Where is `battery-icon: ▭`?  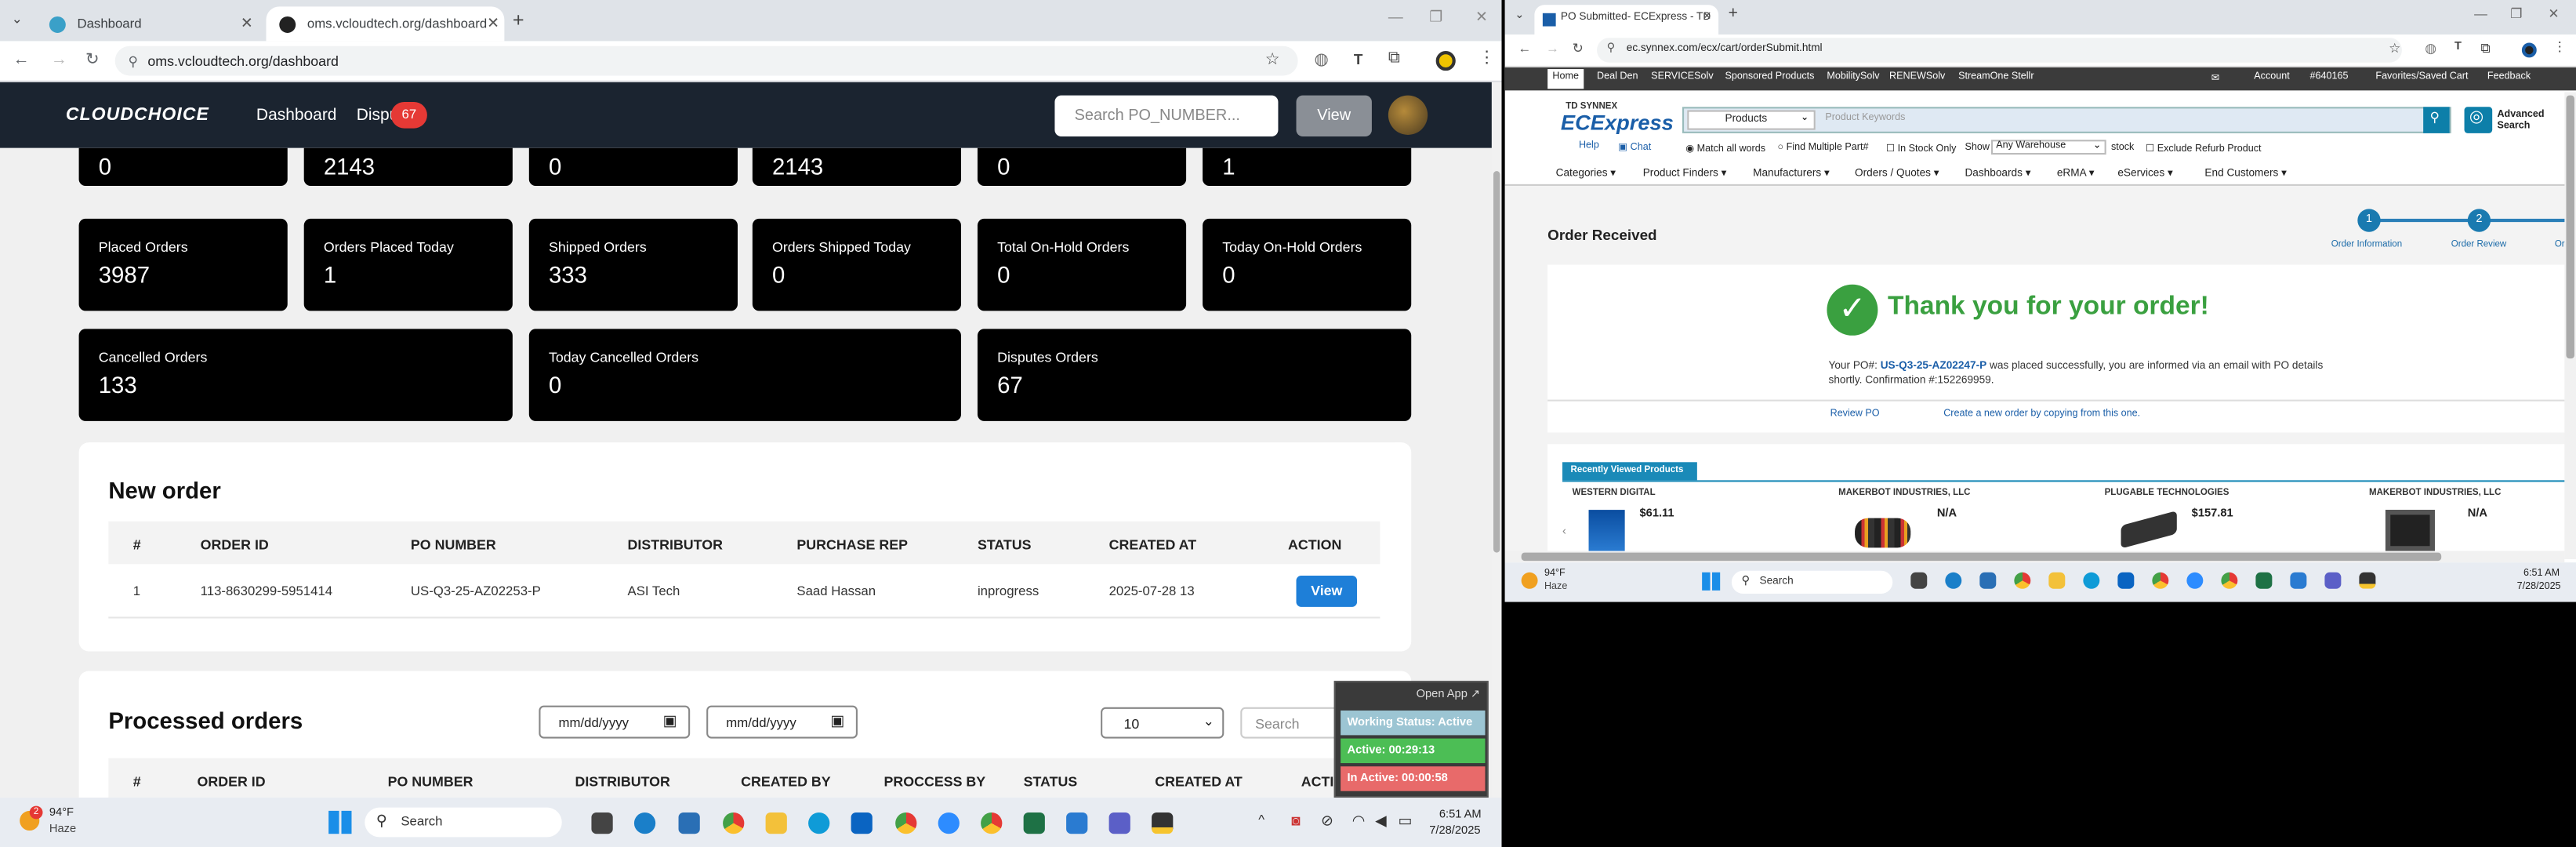
battery-icon: ▭ is located at coordinates (1405, 821).